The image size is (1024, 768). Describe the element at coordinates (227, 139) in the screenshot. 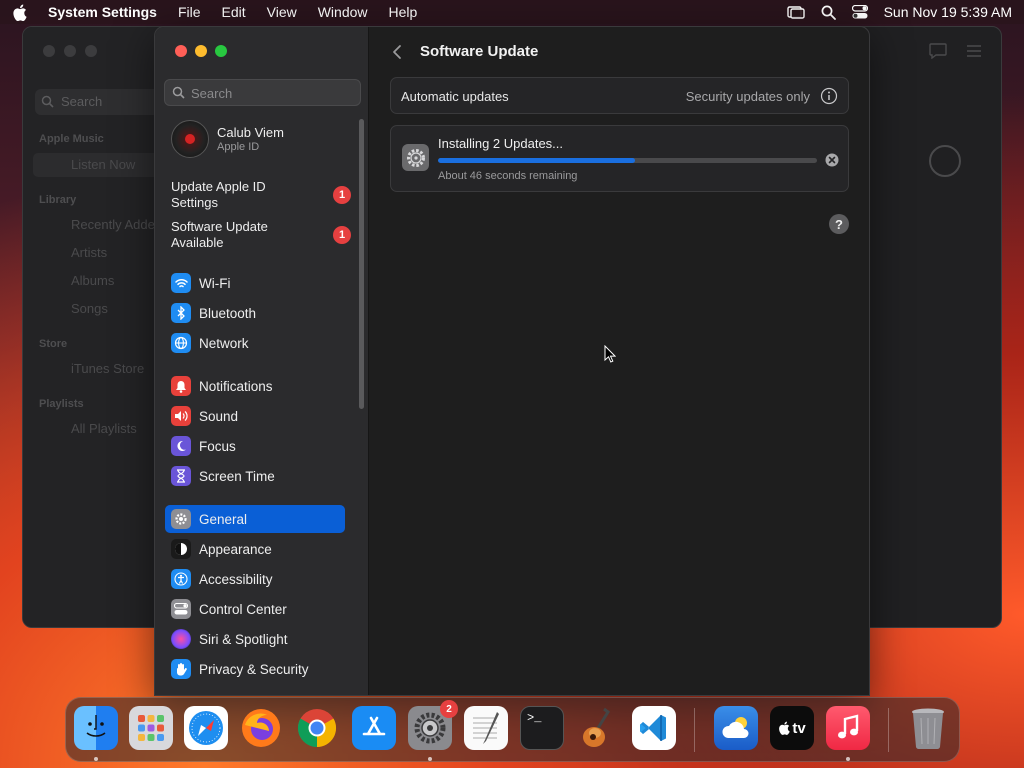

I see `apple-id-row: Calub Viem Apple ID` at that location.